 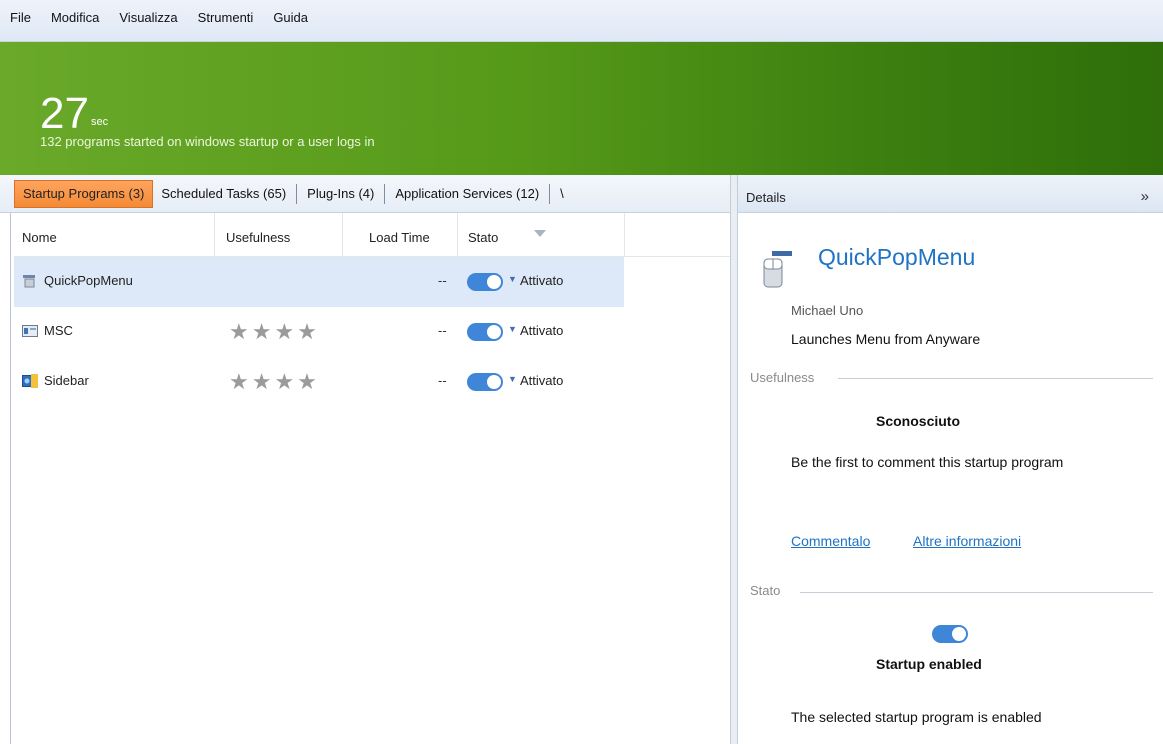 I want to click on program-name: MSC, so click(x=58, y=330).